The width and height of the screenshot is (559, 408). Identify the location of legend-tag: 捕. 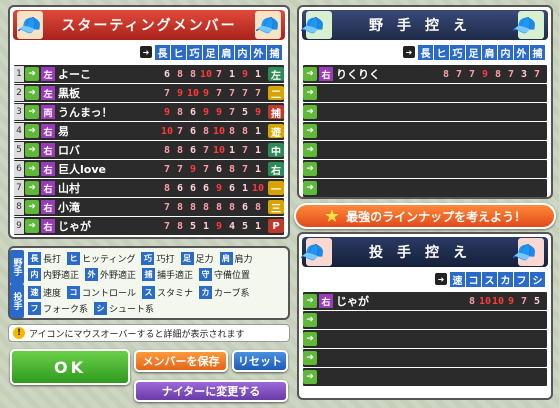
(149, 274).